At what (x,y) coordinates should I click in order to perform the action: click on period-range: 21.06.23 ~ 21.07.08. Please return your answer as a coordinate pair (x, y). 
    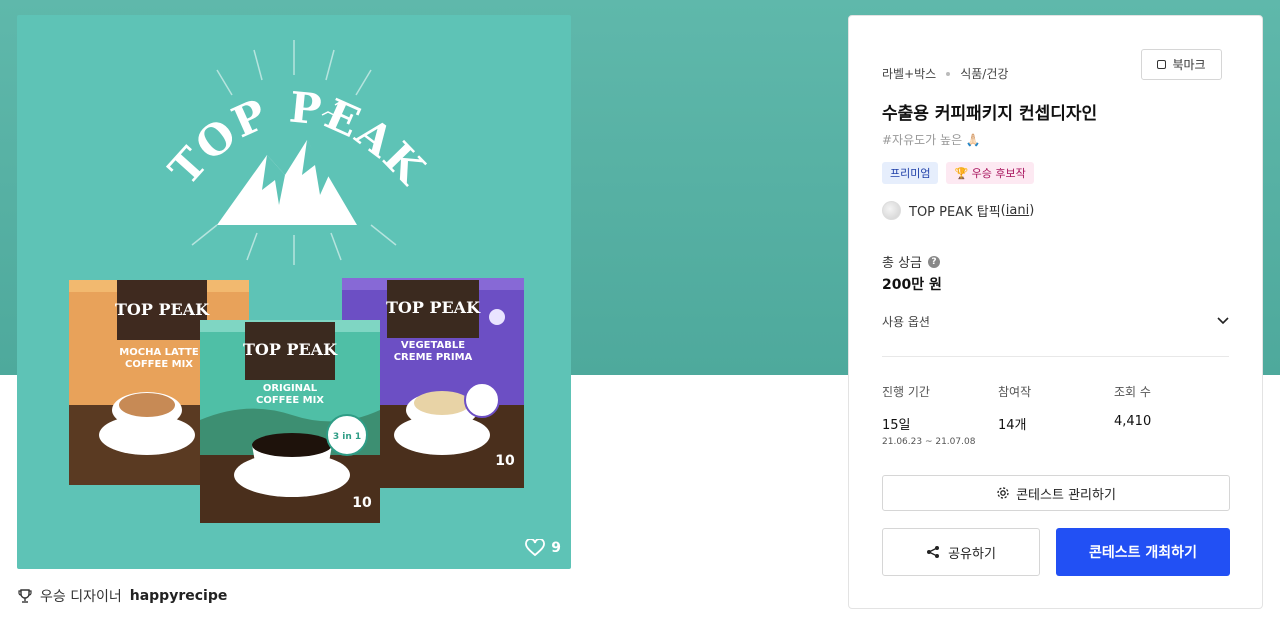
    Looking at the image, I should click on (929, 442).